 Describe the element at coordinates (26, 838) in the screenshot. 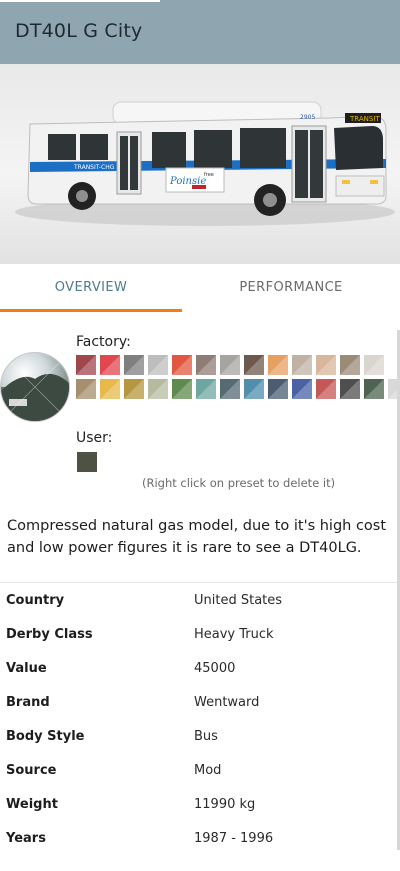

I see `stat-key: Years` at that location.